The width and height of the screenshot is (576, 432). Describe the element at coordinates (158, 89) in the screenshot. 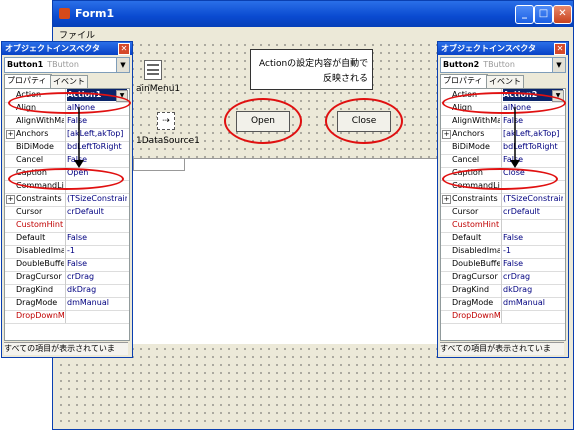

I see `mainmenu-label: ainMenu1` at that location.